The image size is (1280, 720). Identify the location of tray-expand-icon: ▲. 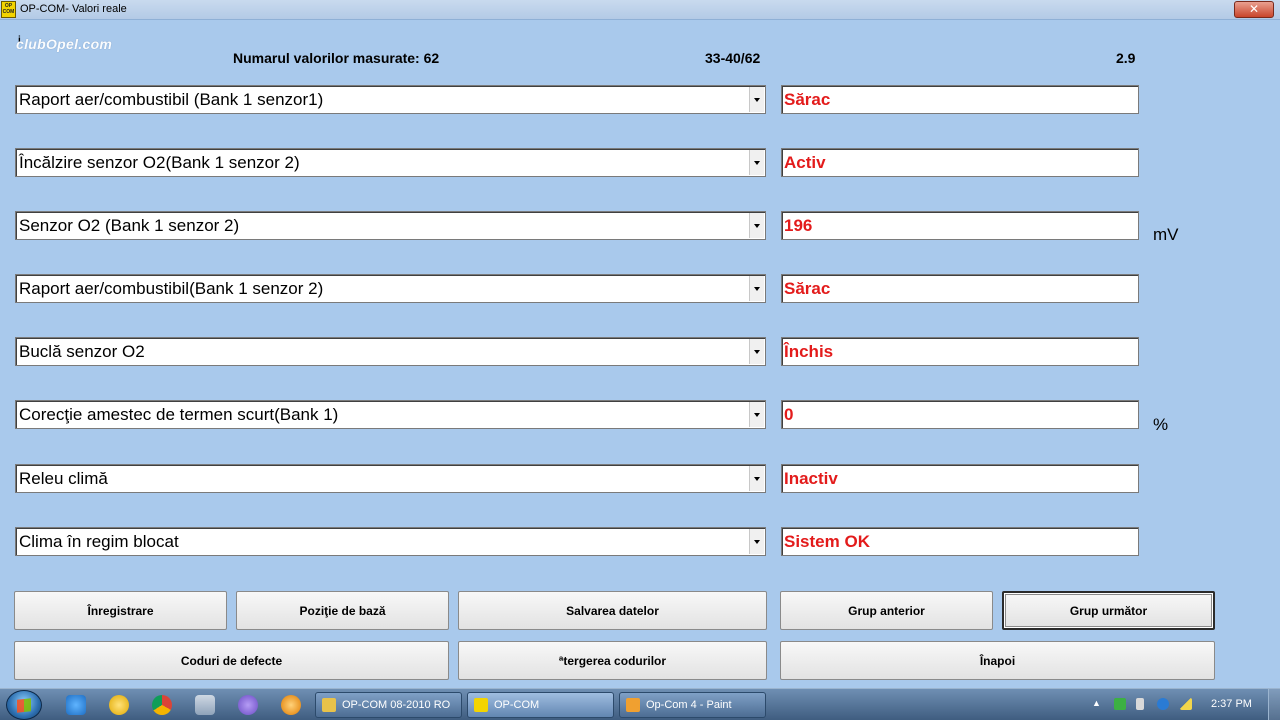
(1096, 704).